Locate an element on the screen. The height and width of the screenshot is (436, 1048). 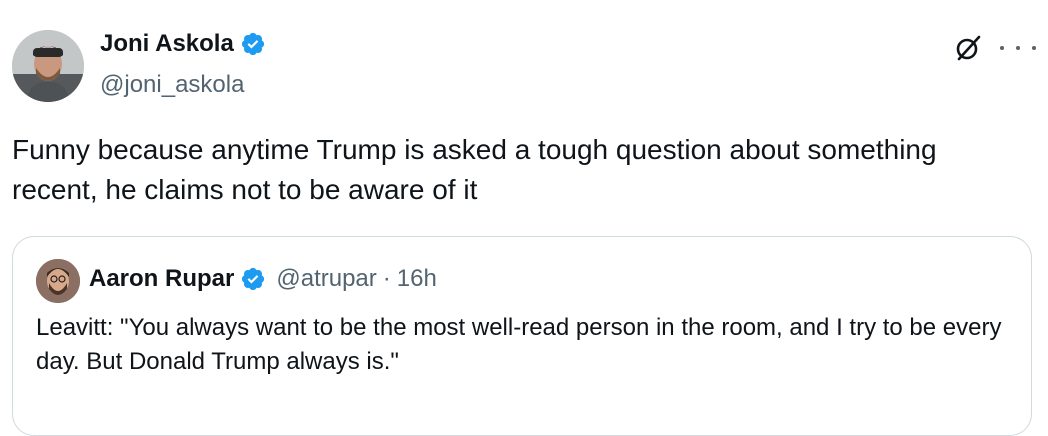
quoted-tweet-timestamp: 16h is located at coordinates (417, 279).